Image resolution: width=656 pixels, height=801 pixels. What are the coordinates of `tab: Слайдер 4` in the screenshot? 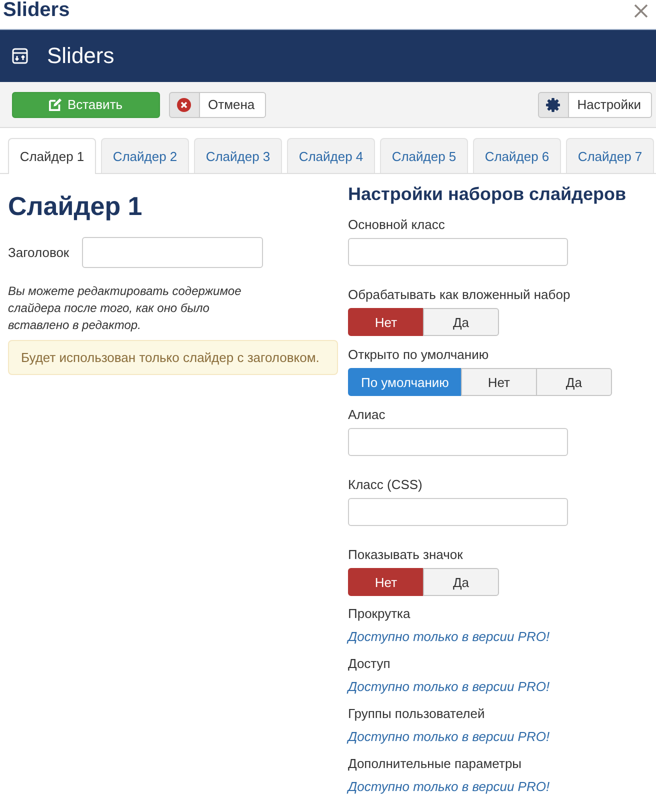 It's located at (331, 155).